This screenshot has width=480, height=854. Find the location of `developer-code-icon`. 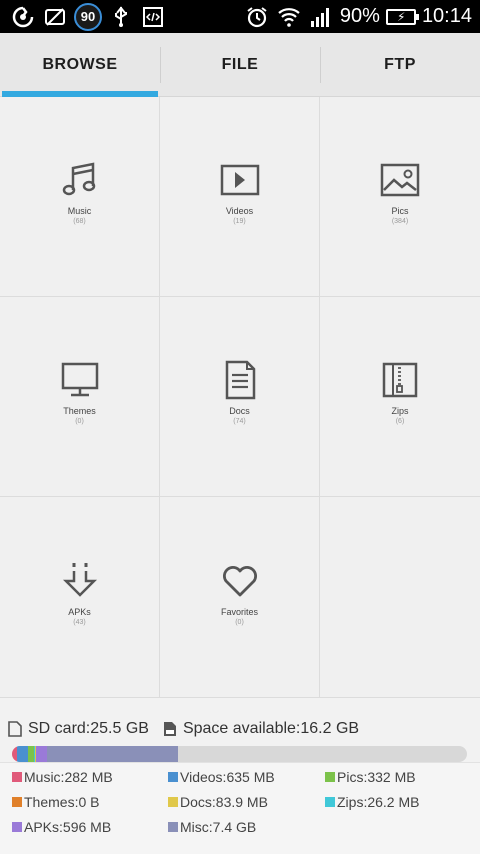

developer-code-icon is located at coordinates (153, 17).